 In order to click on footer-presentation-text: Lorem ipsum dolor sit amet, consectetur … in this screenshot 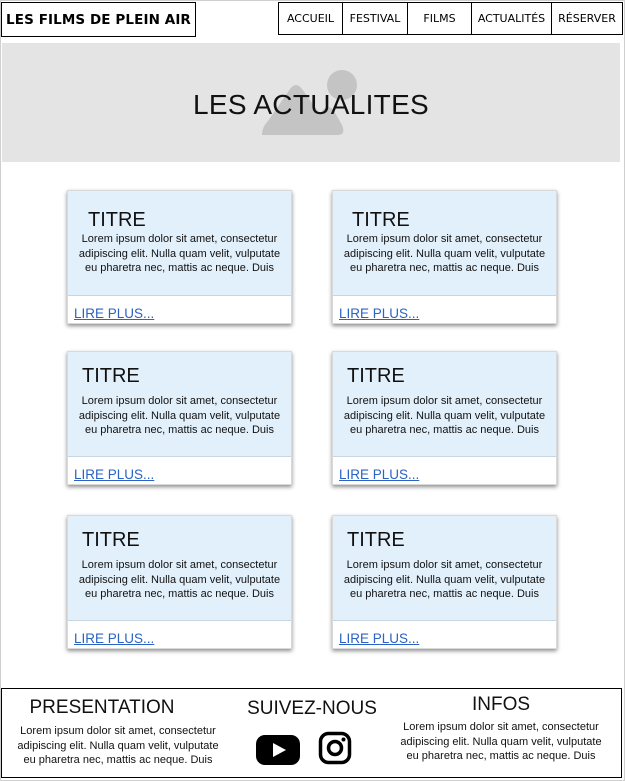, I will do `click(118, 745)`.